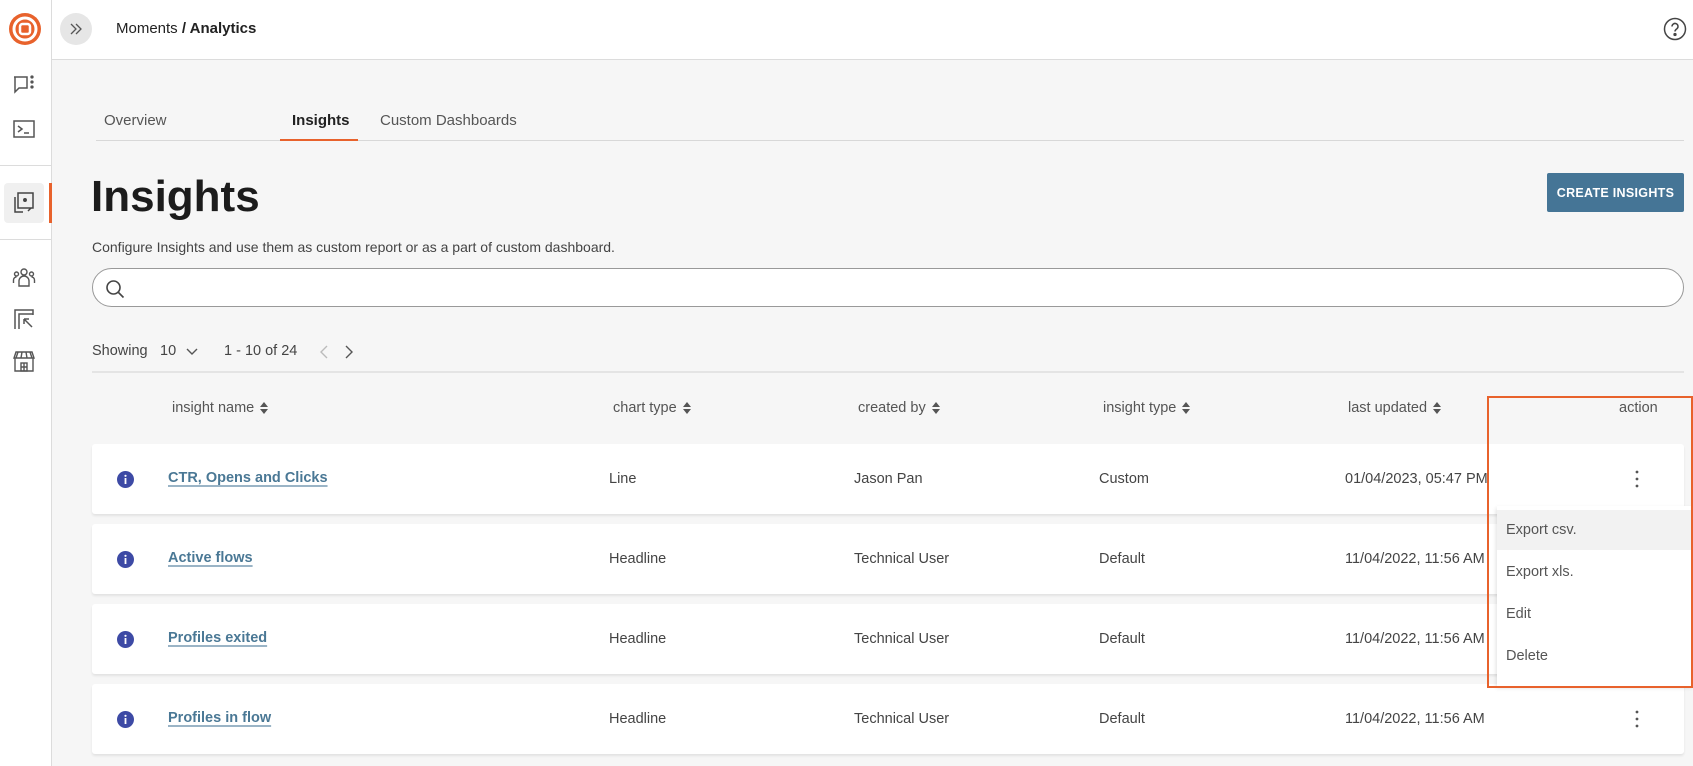  Describe the element at coordinates (24, 129) in the screenshot. I see `terminal-icon` at that location.